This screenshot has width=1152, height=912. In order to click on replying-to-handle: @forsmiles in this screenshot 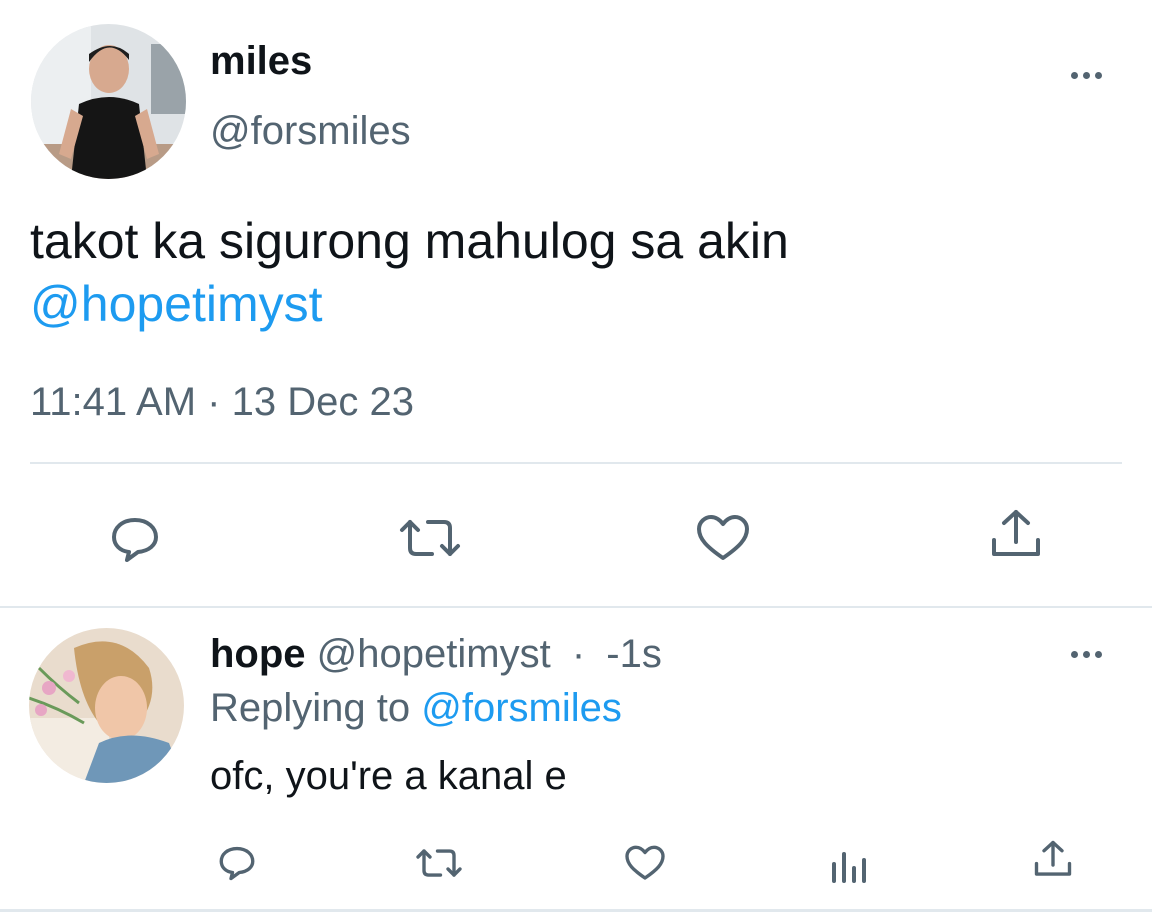, I will do `click(521, 708)`.